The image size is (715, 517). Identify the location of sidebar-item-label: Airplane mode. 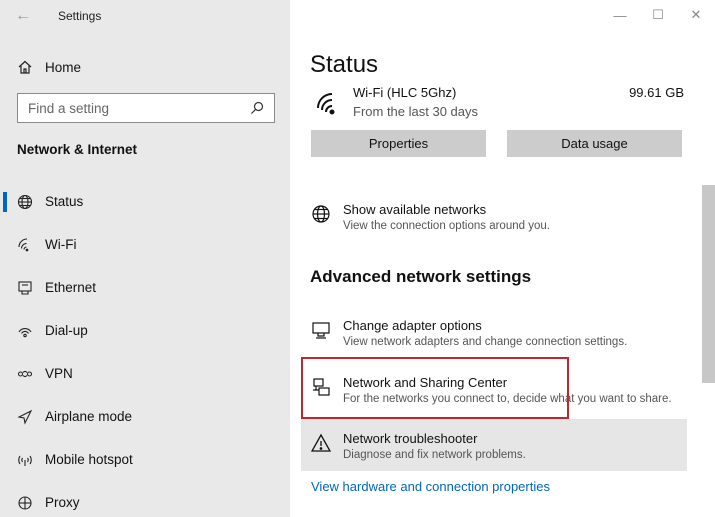
(89, 416).